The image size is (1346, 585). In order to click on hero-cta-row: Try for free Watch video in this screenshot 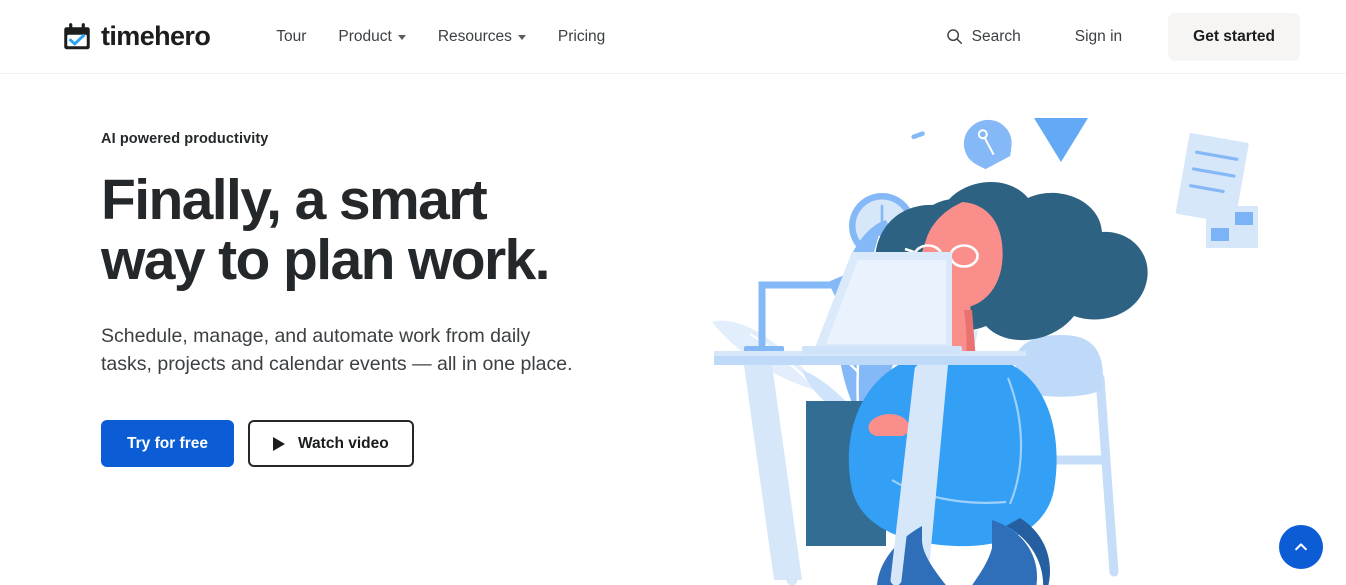, I will do `click(381, 444)`.